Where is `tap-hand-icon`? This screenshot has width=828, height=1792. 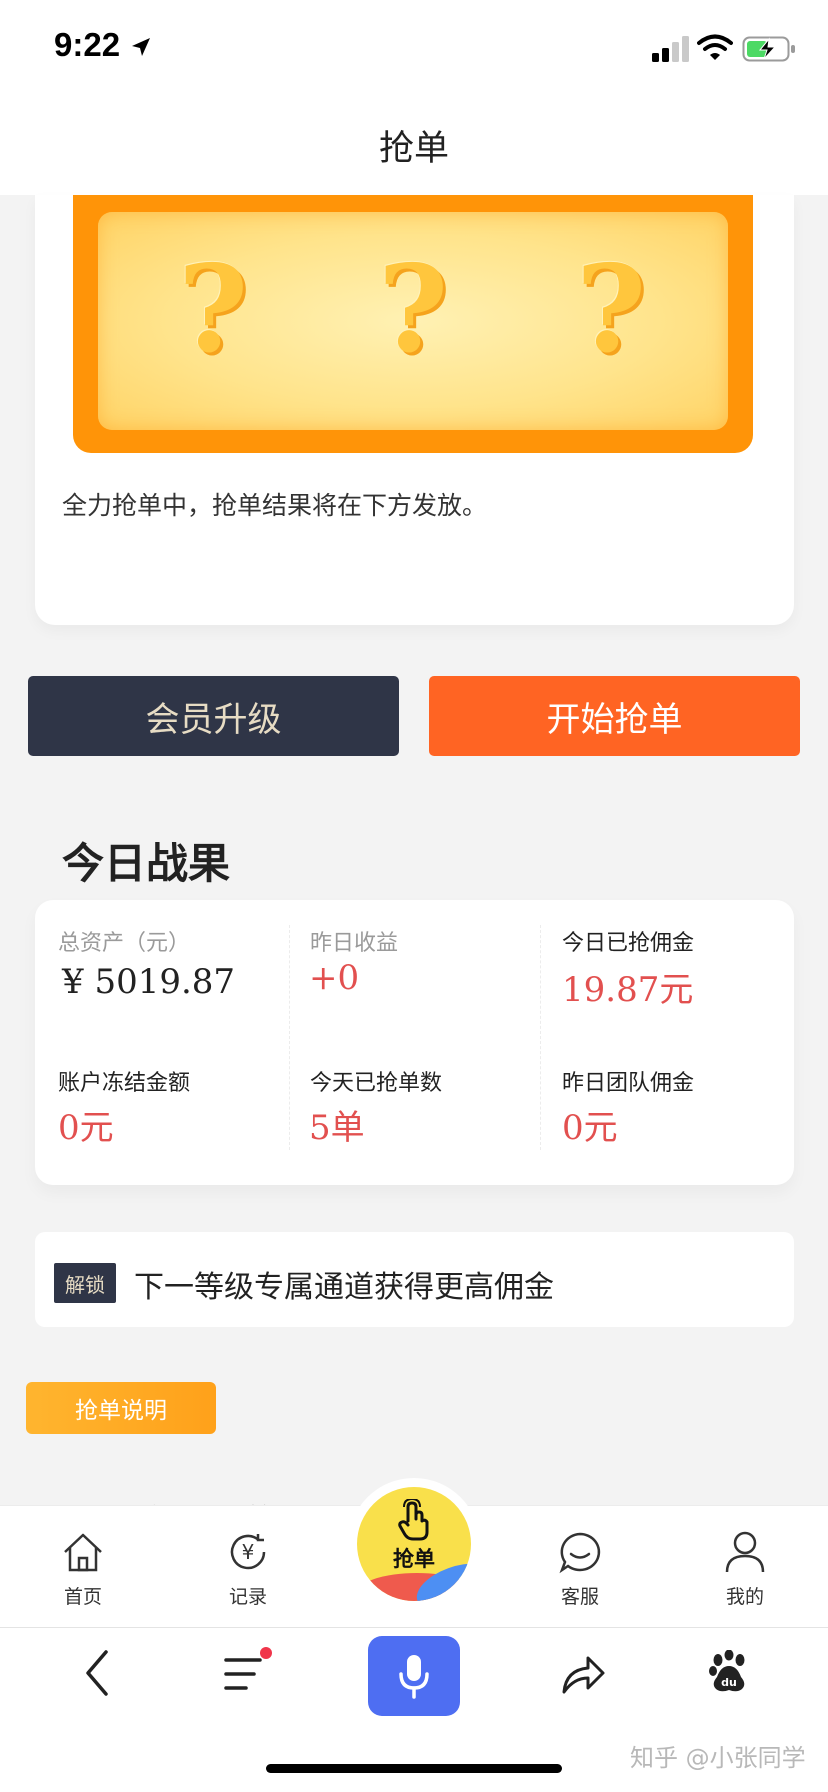
tap-hand-icon is located at coordinates (413, 1520).